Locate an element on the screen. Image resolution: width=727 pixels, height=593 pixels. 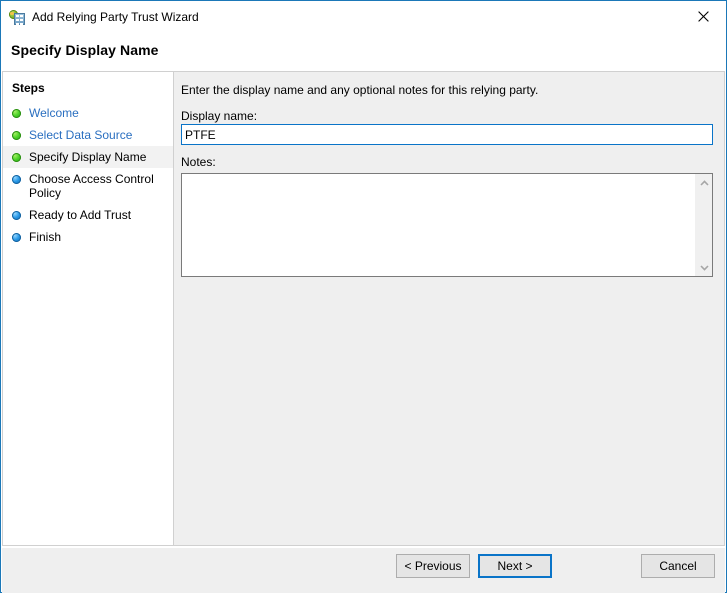
chevron-down-icon is located at coordinates (704, 267).